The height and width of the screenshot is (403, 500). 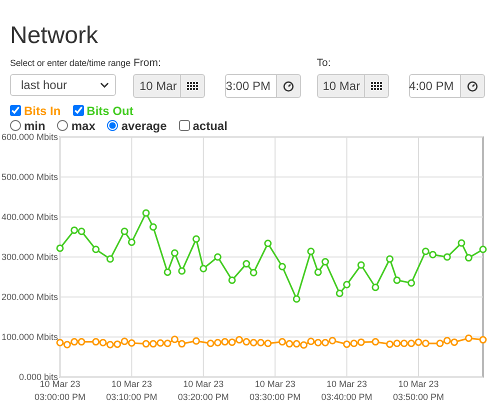 I want to click on date-label: To:, so click(x=323, y=63).